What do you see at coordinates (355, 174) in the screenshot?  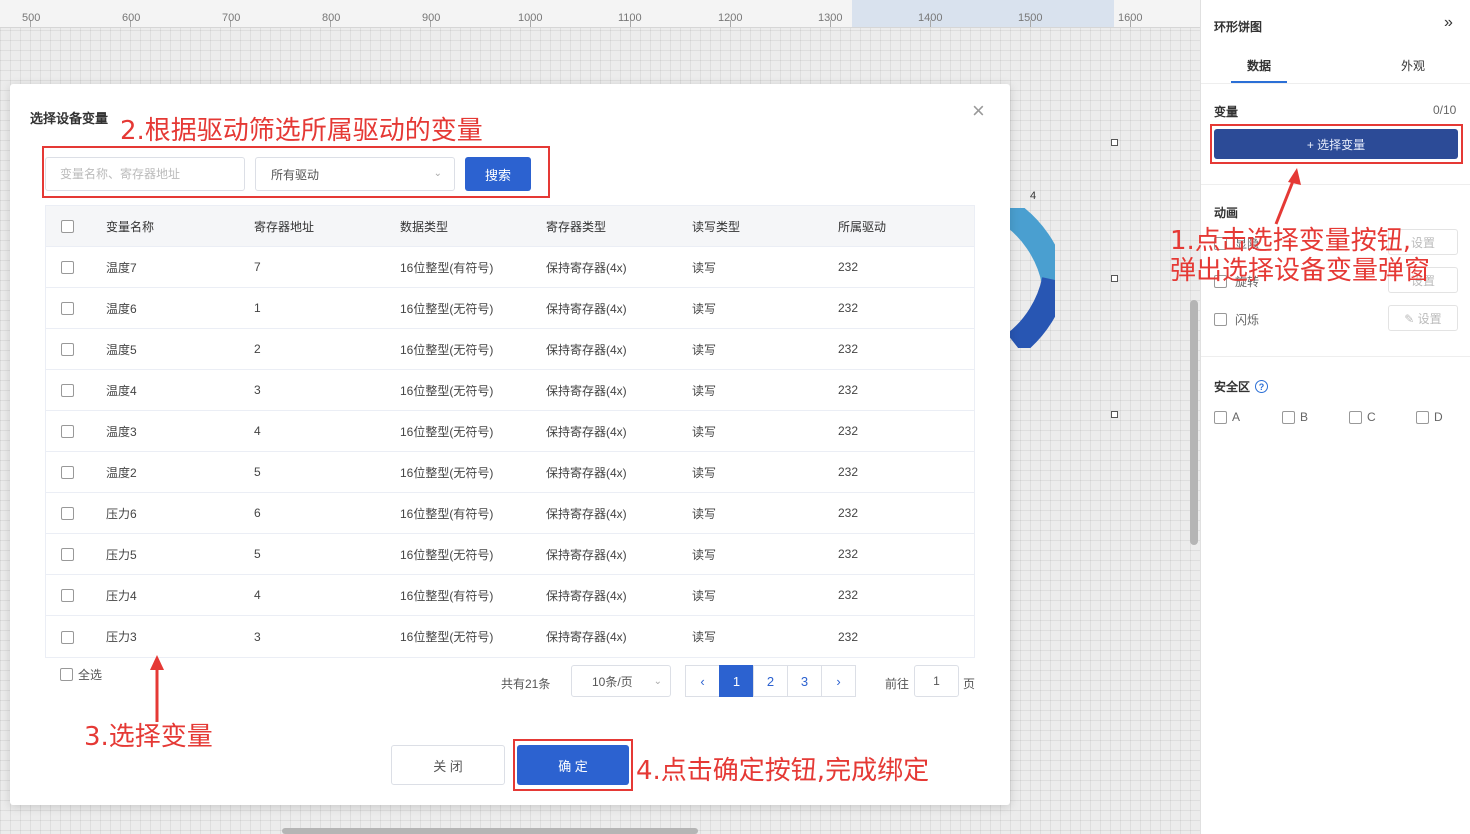 I see `driver-select: 所有驱动 ⌄` at bounding box center [355, 174].